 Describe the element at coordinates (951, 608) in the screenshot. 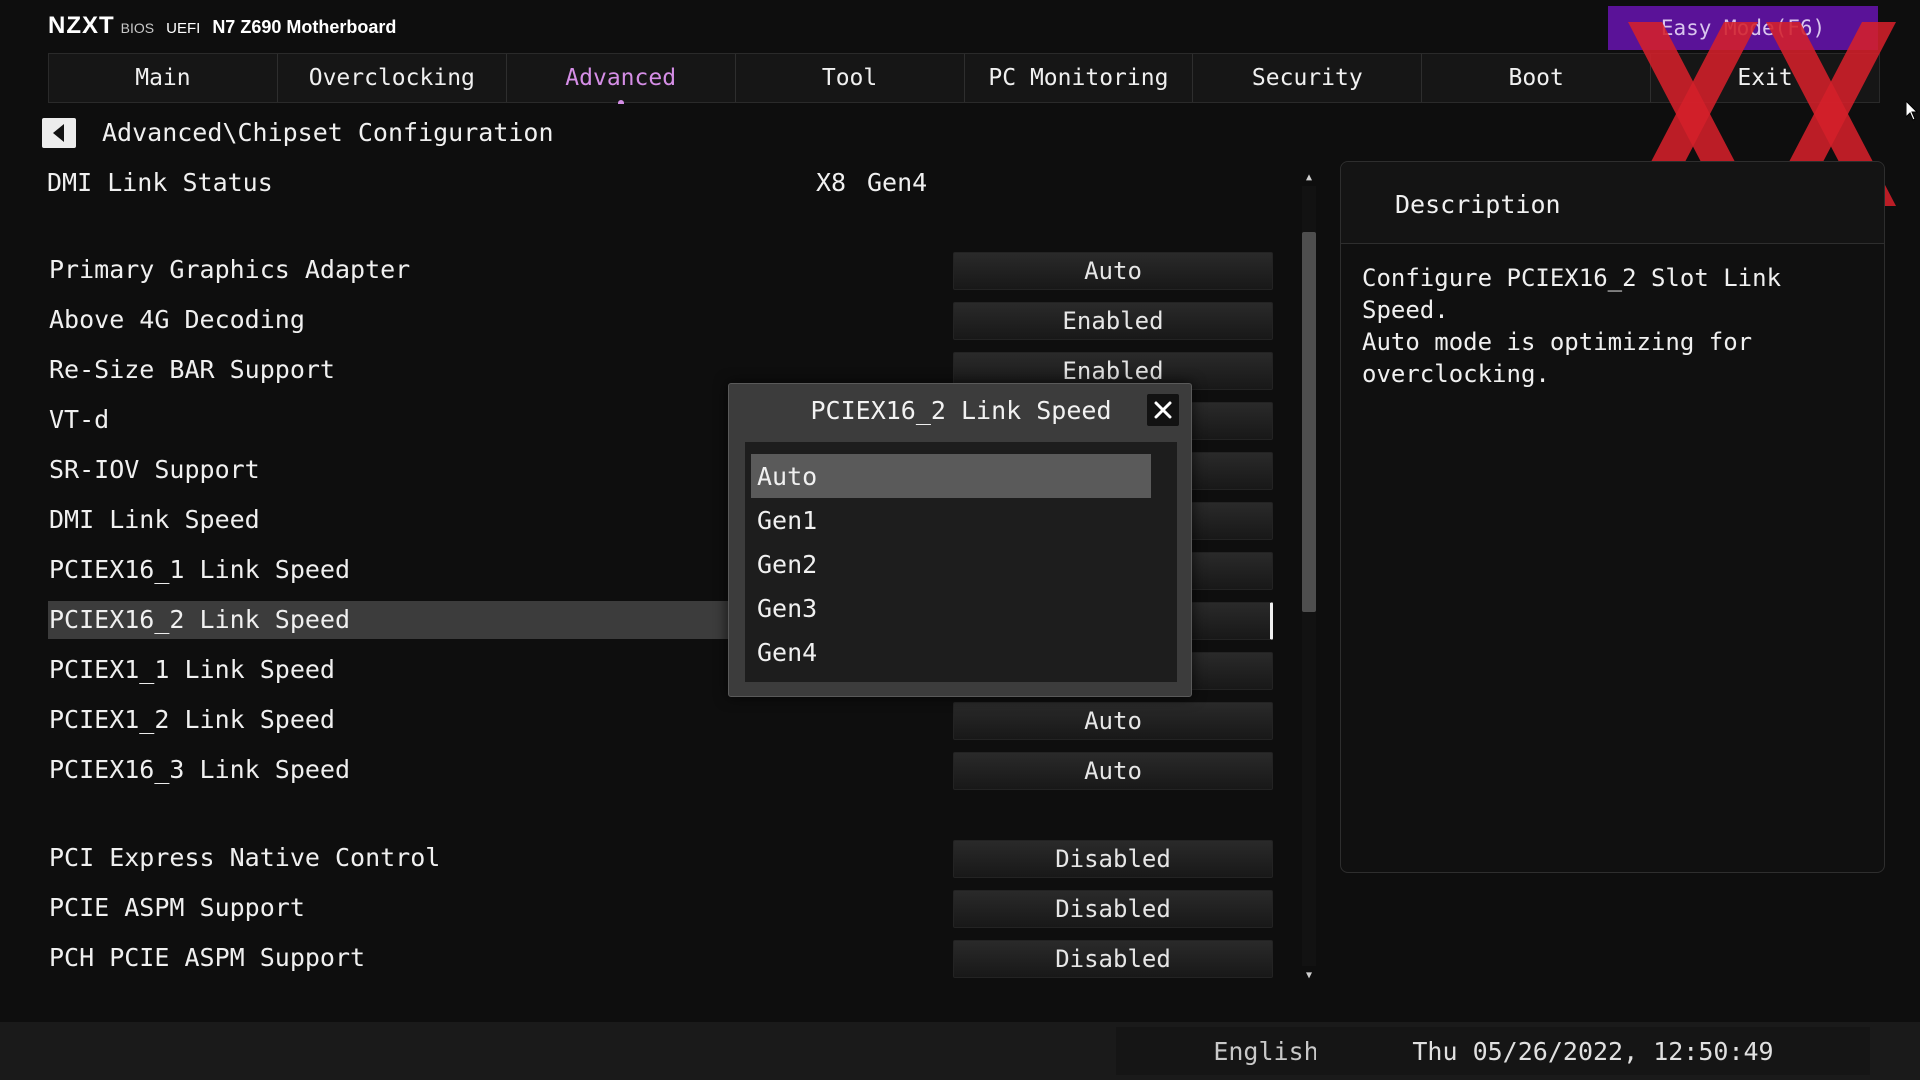

I see `option-gen3: Gen3` at that location.